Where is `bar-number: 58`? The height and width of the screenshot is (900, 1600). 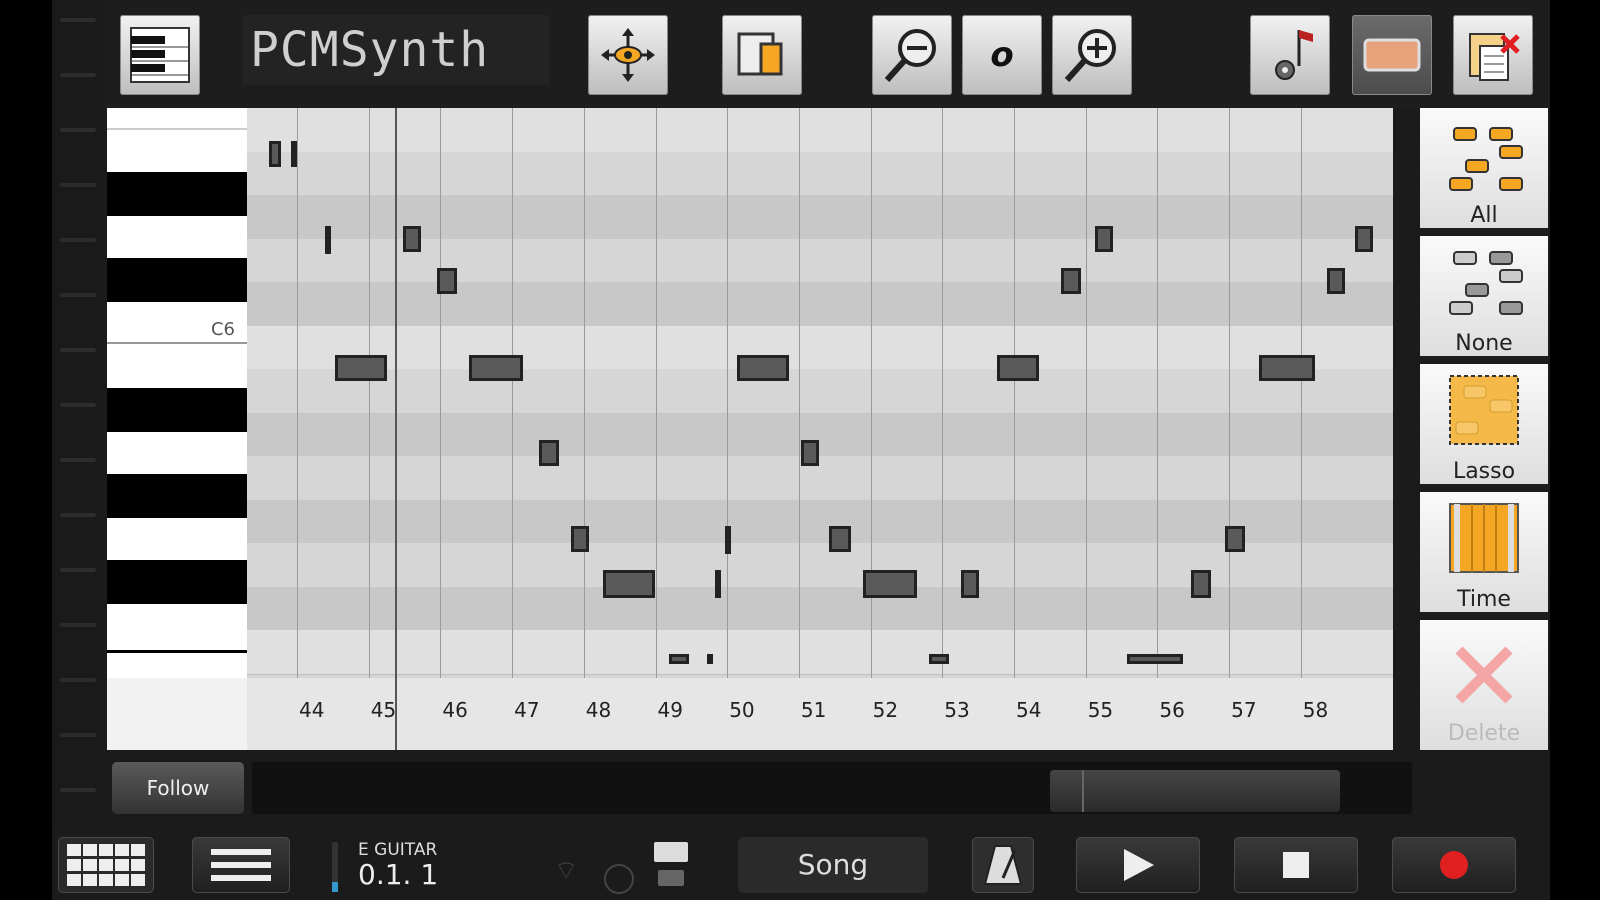
bar-number: 58 is located at coordinates (1315, 710).